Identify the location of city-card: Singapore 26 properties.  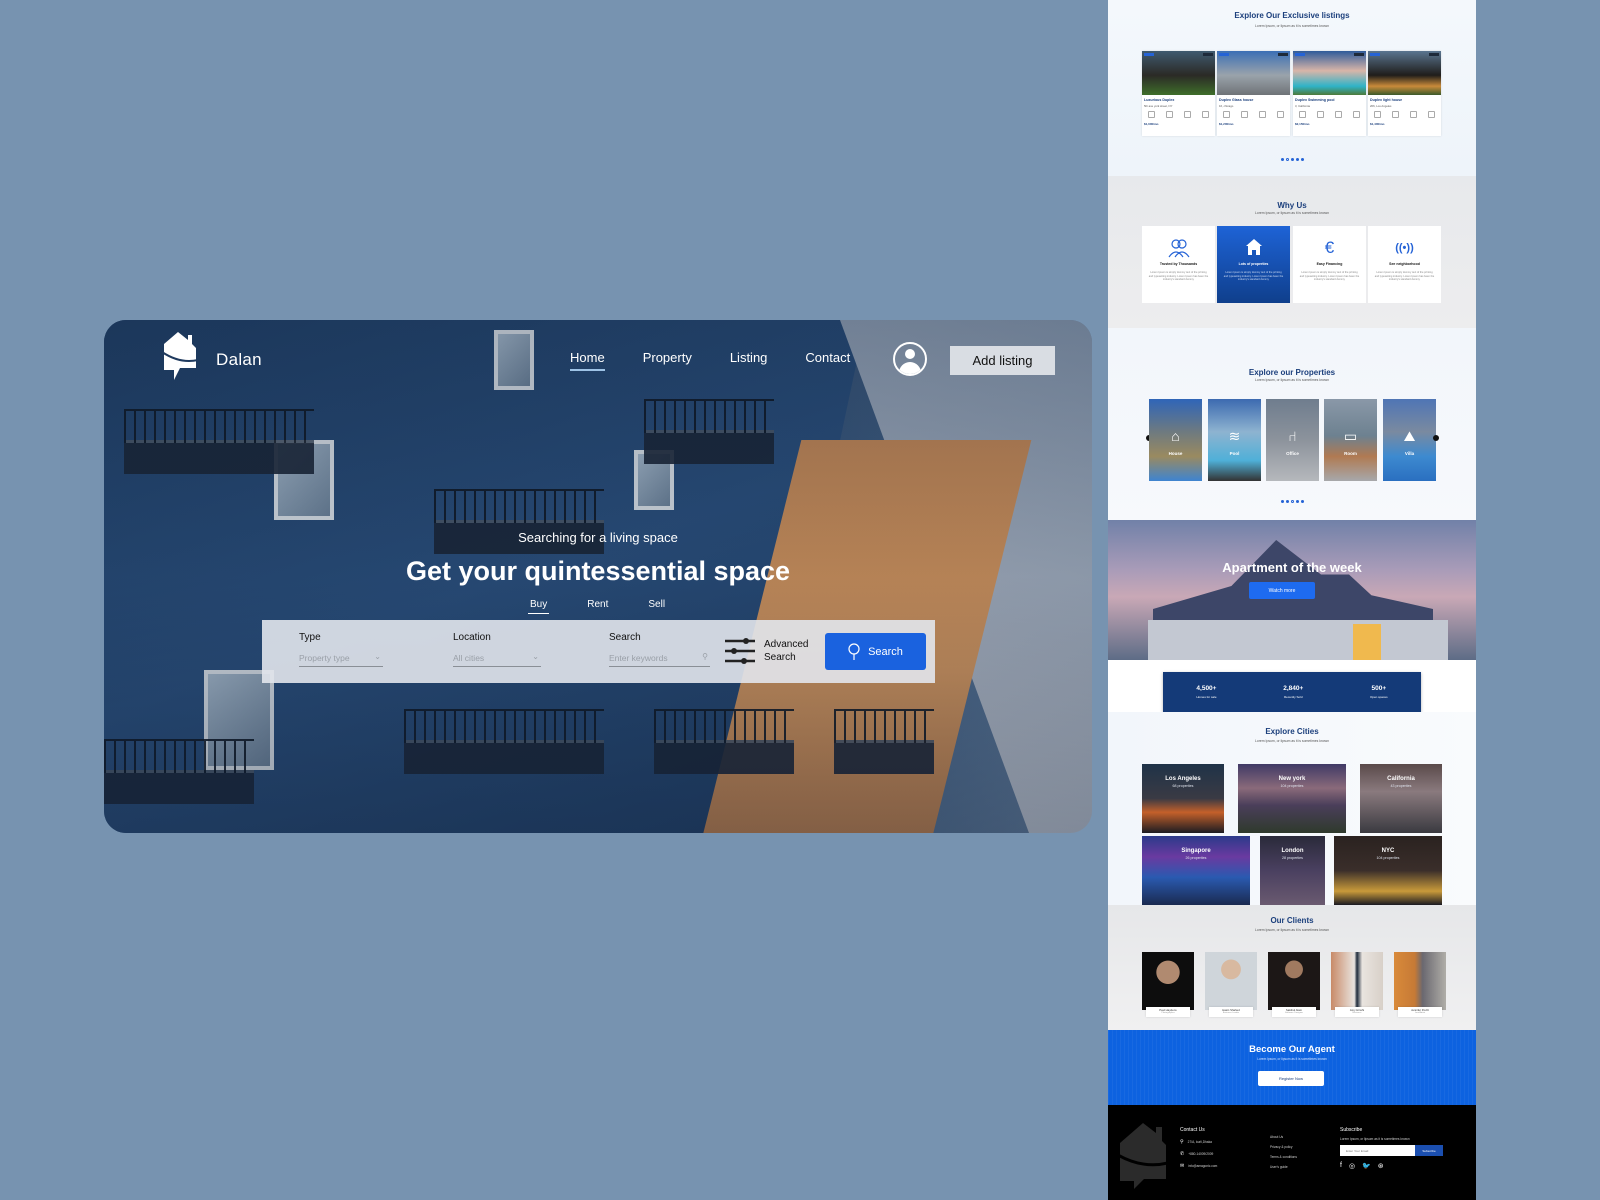
(1196, 870).